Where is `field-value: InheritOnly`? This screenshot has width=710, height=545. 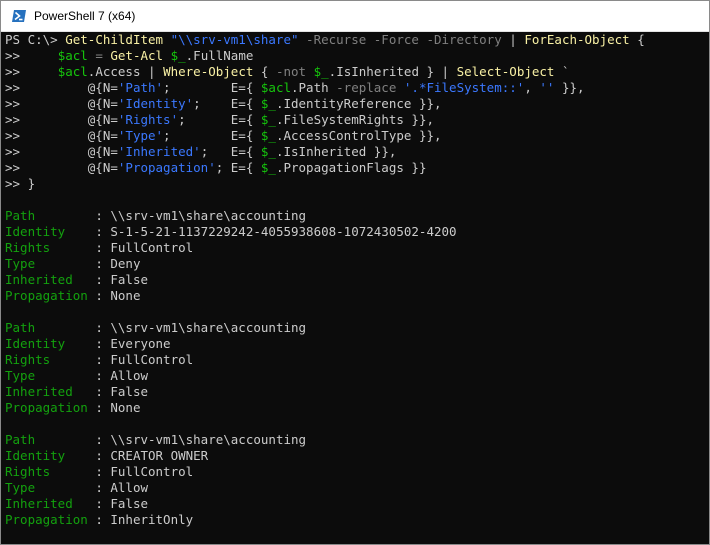 field-value: InheritOnly is located at coordinates (152, 519).